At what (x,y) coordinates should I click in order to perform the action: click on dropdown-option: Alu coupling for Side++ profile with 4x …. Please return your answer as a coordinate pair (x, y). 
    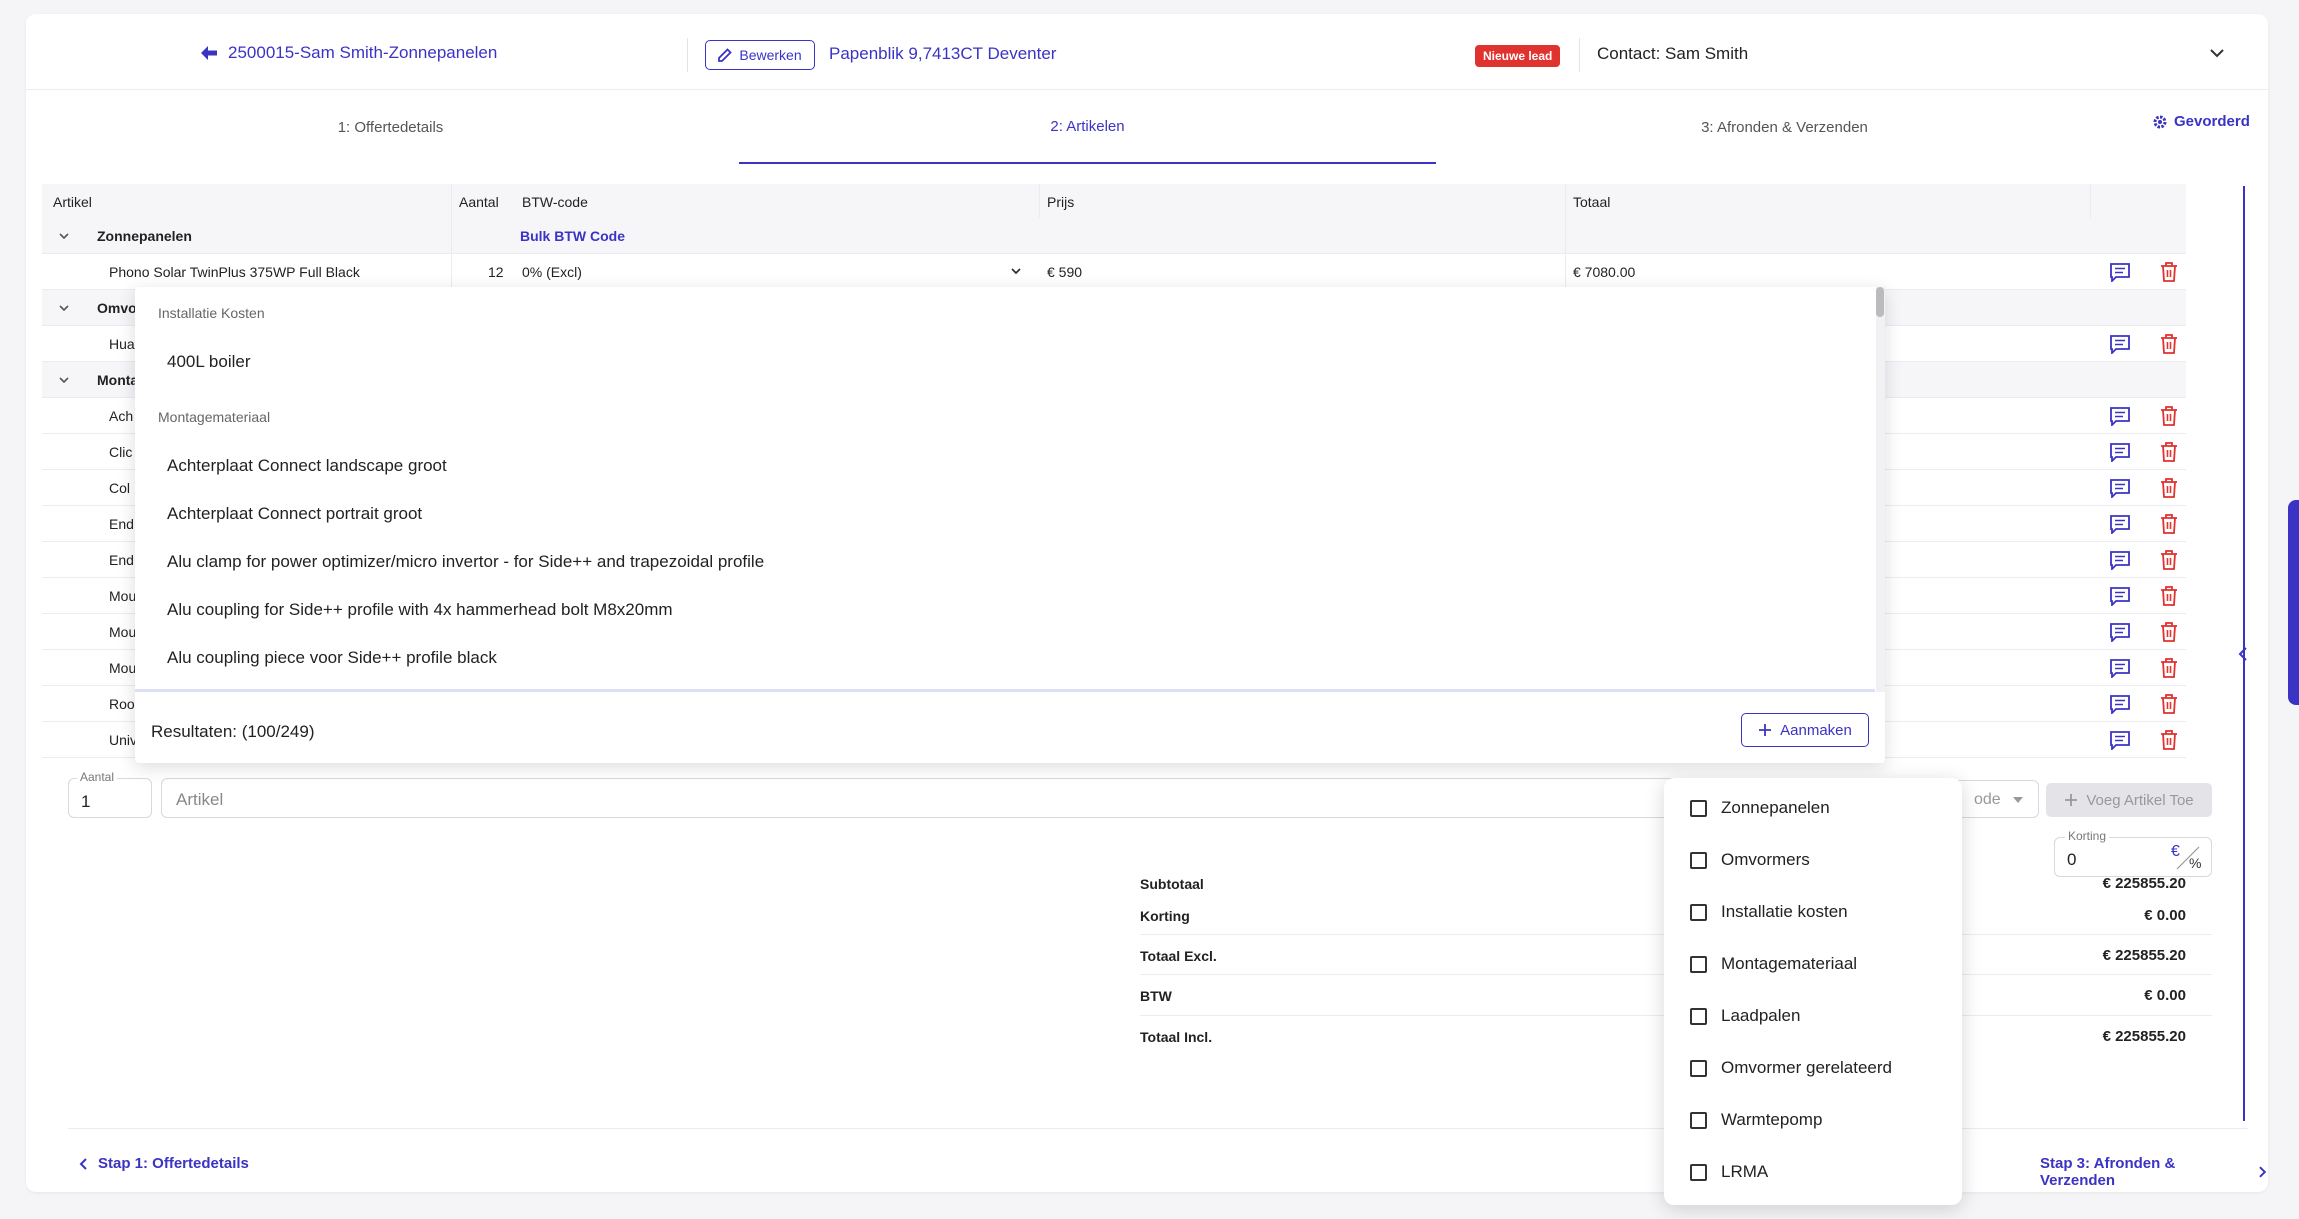
    Looking at the image, I should click on (420, 610).